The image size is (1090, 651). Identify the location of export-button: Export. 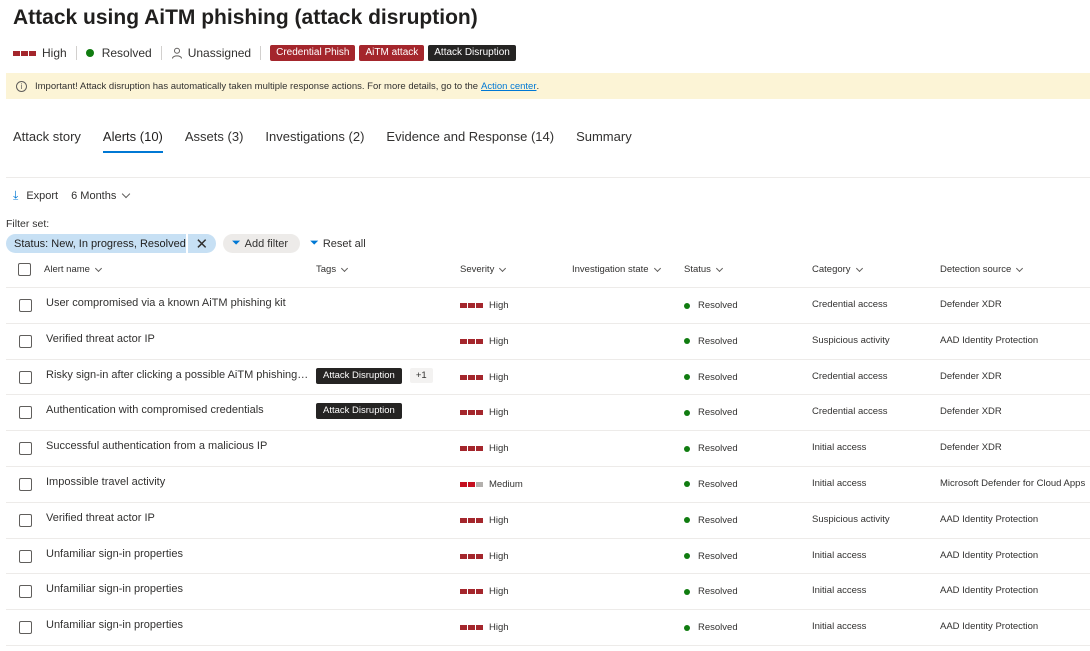
(42, 196).